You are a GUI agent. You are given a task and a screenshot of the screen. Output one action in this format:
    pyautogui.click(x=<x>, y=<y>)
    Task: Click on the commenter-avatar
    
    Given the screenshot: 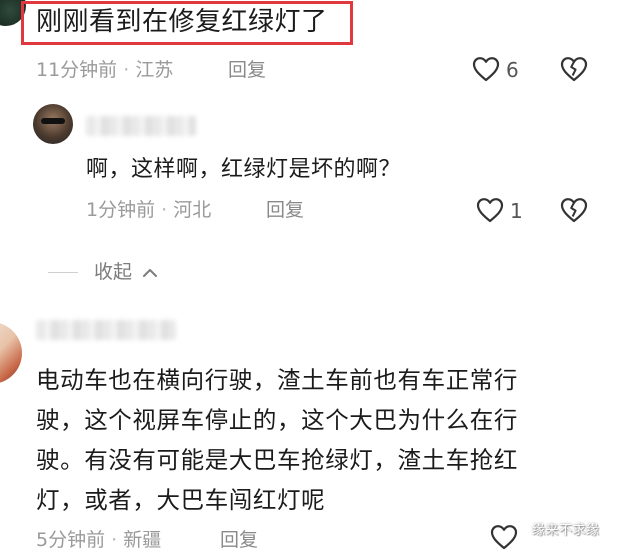 What is the action you would take?
    pyautogui.click(x=11, y=353)
    